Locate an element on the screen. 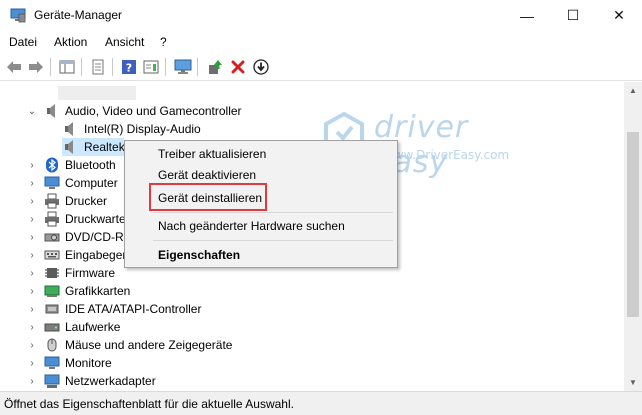 The image size is (642, 415). uninstall-device-button is located at coordinates (238, 67).